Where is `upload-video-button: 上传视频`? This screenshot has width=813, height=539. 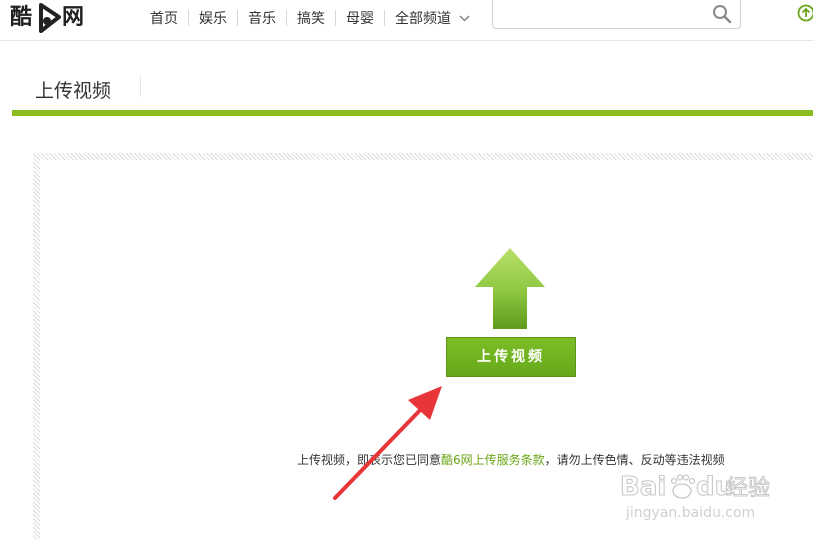
upload-video-button: 上传视频 is located at coordinates (511, 357).